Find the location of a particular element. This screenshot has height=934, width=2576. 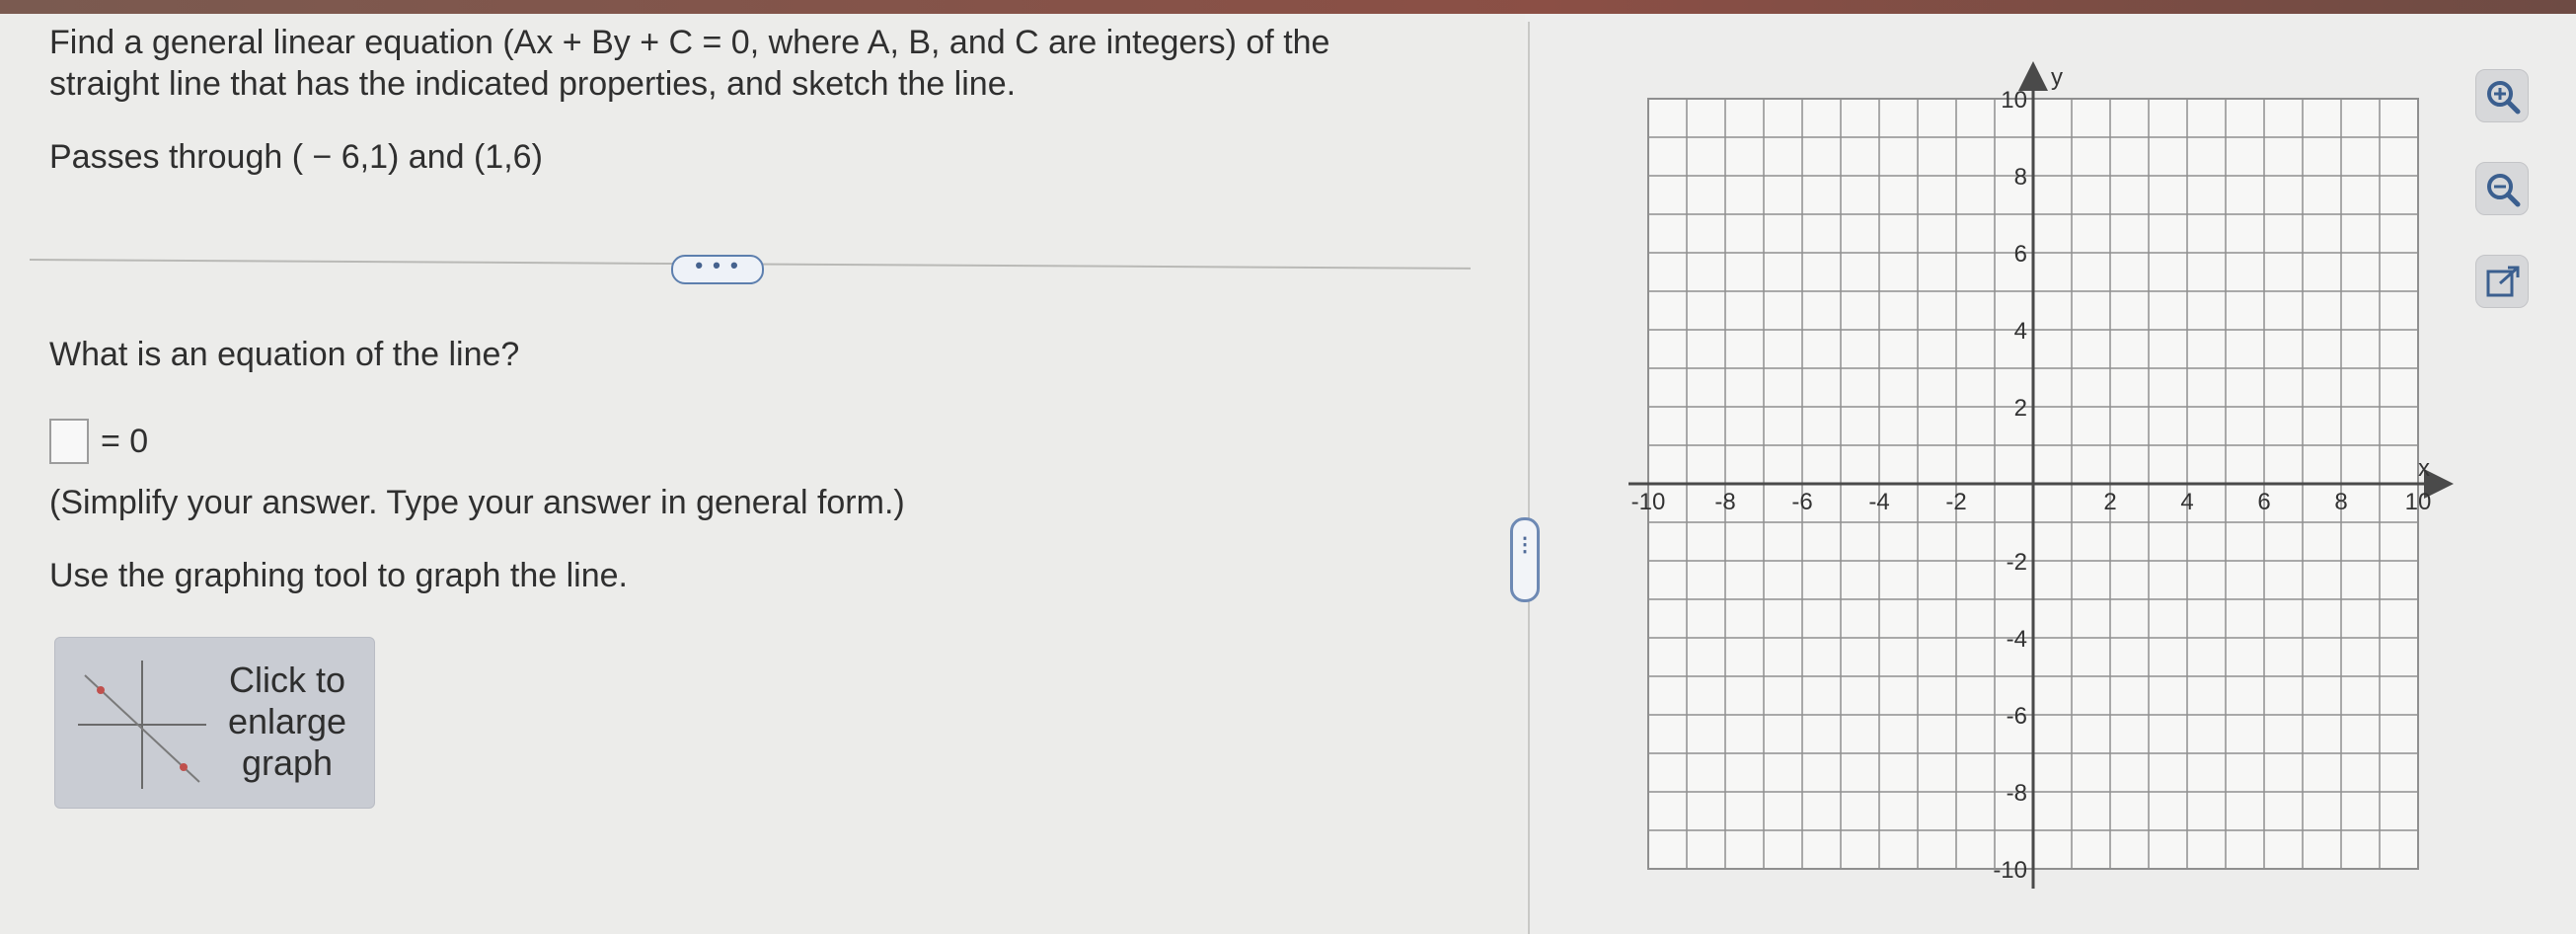

zoom-in-icon is located at coordinates (2504, 98).